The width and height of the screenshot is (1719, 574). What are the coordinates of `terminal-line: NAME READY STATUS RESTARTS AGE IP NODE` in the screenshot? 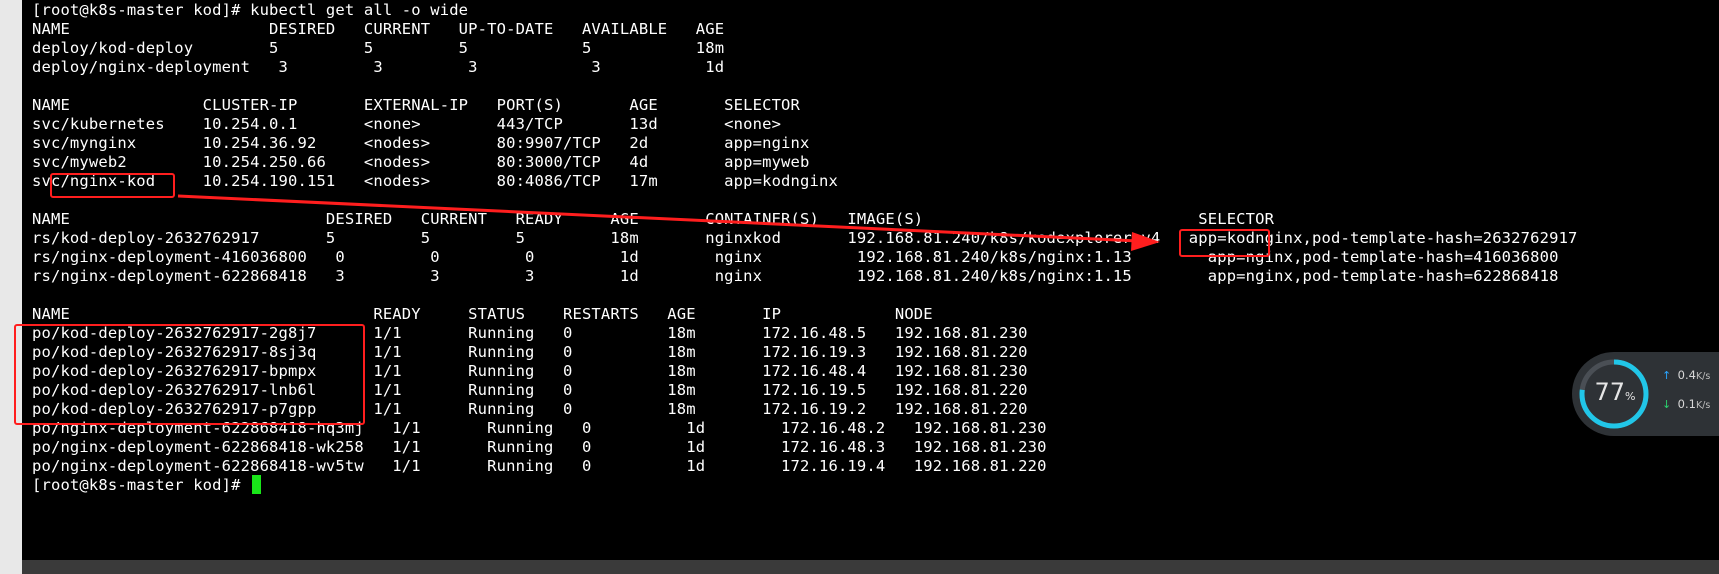 It's located at (482, 314).